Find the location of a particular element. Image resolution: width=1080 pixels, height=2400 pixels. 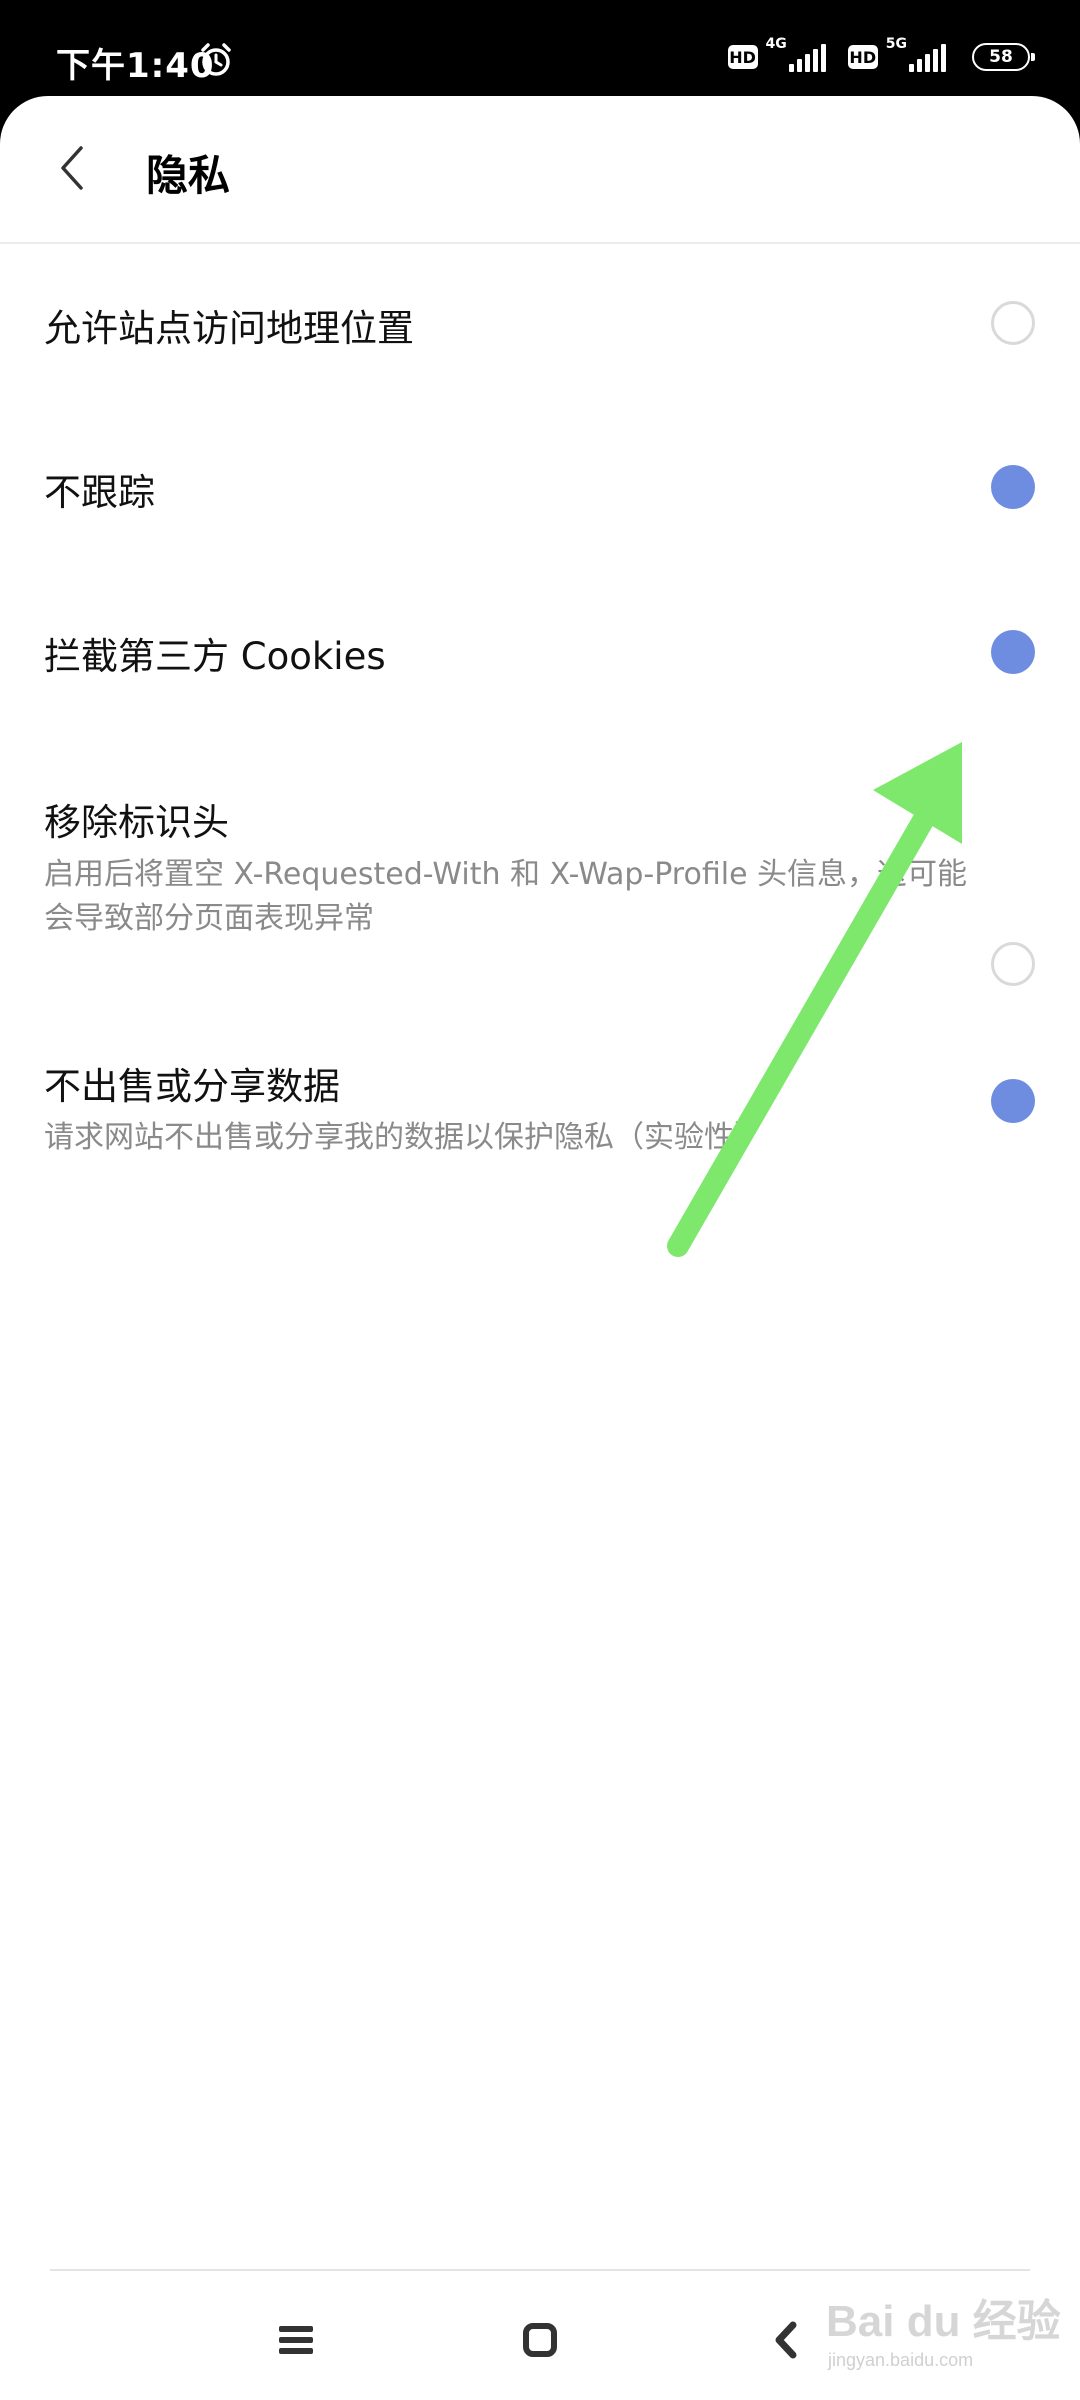

battery-icon: 58 is located at coordinates (1003, 57).